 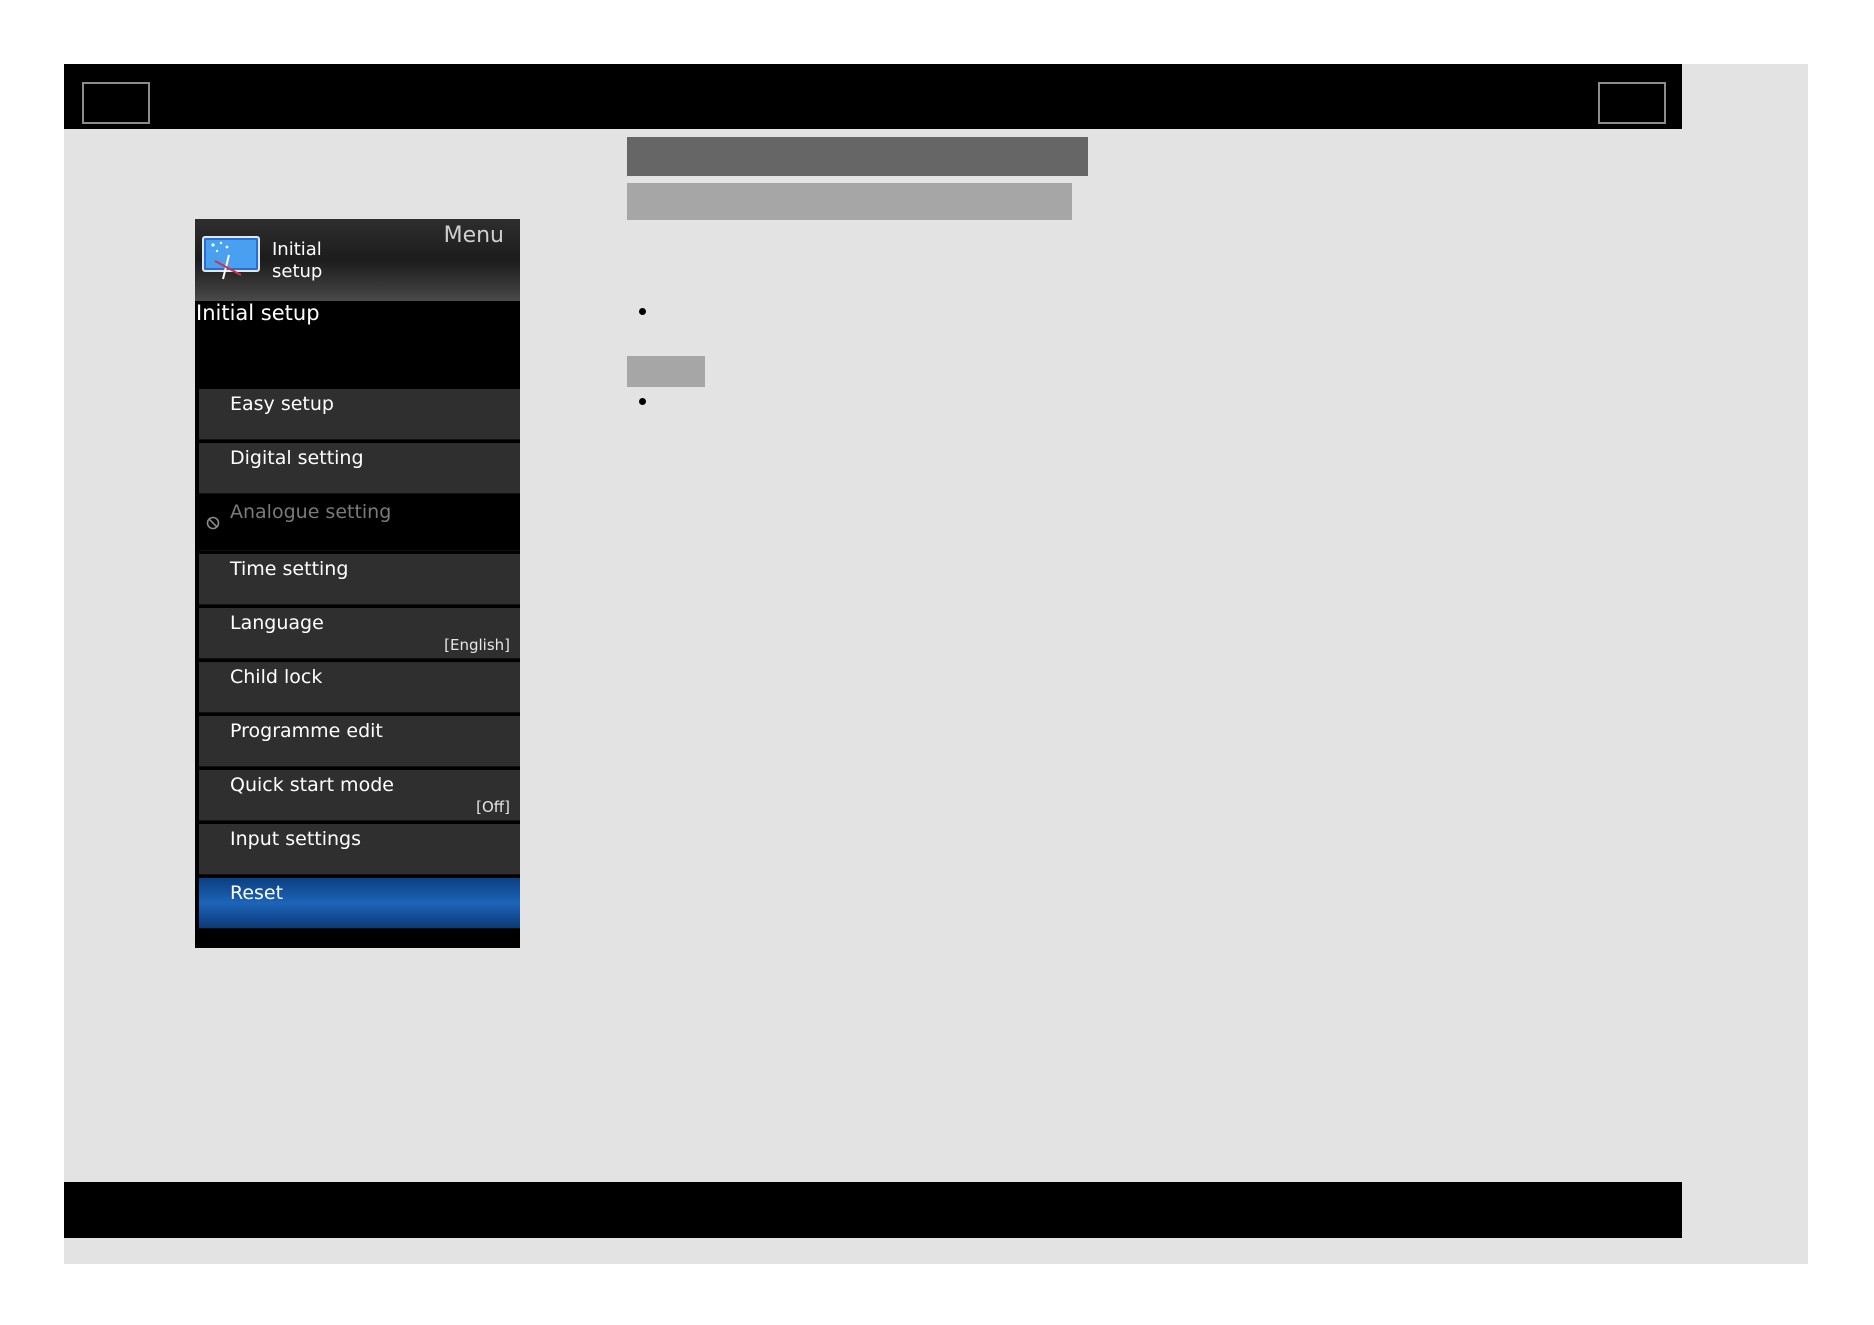 I want to click on subheading-bar, so click(x=849, y=201).